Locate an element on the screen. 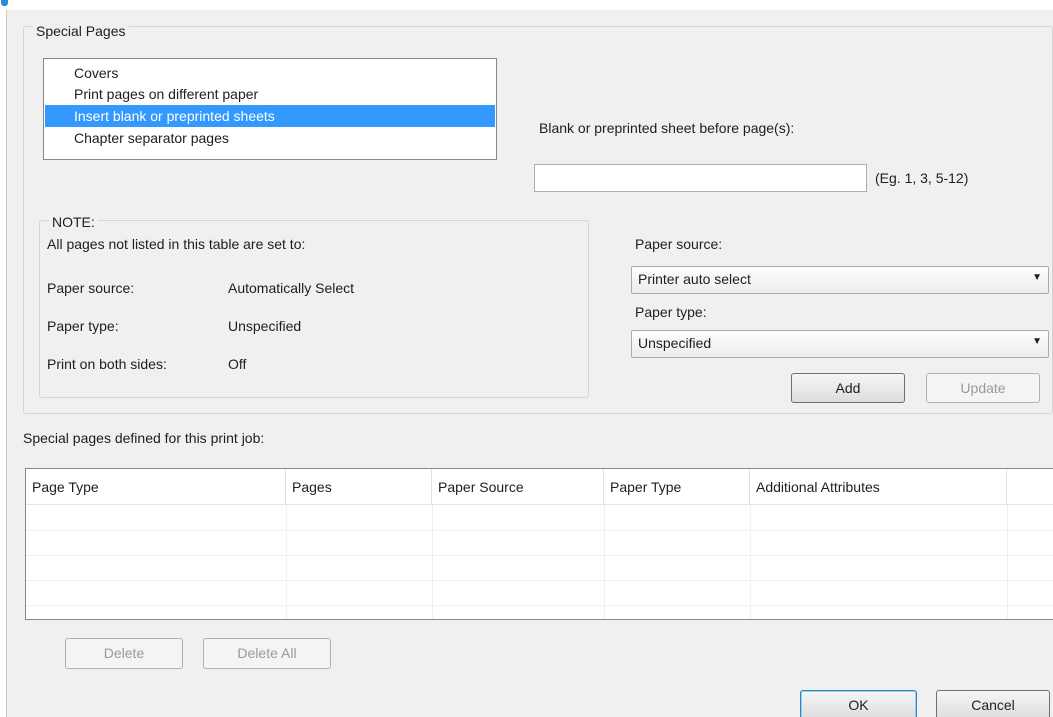 Image resolution: width=1053 pixels, height=717 pixels. add-button: Add is located at coordinates (848, 388).